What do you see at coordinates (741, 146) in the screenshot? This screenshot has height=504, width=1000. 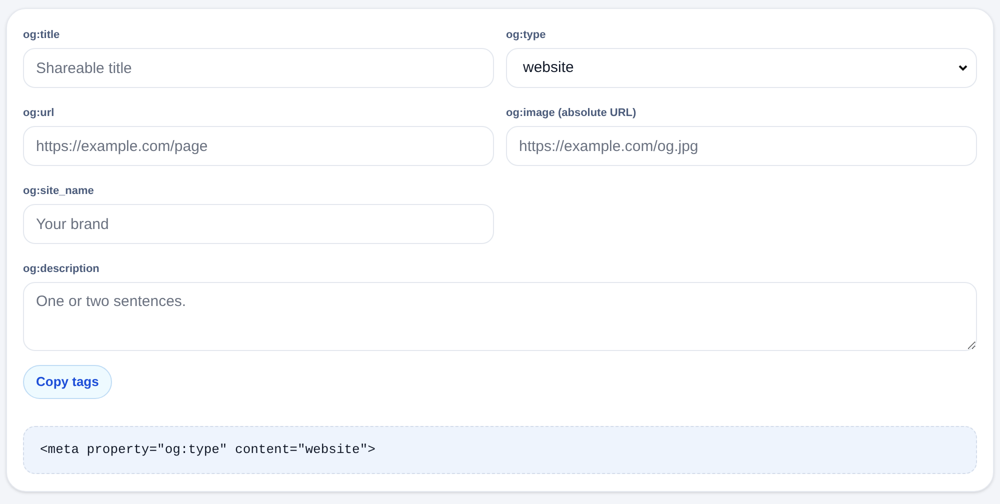 I see `text-input: https://example.com/og.jpg` at bounding box center [741, 146].